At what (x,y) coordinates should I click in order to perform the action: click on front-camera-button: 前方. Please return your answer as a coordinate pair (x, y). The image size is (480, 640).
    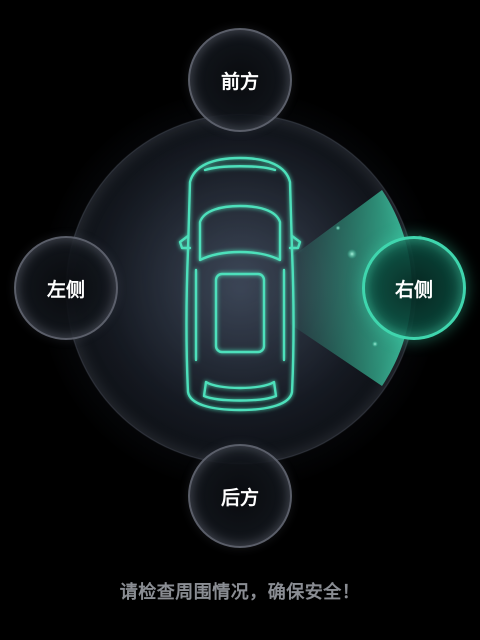
    Looking at the image, I should click on (240, 80).